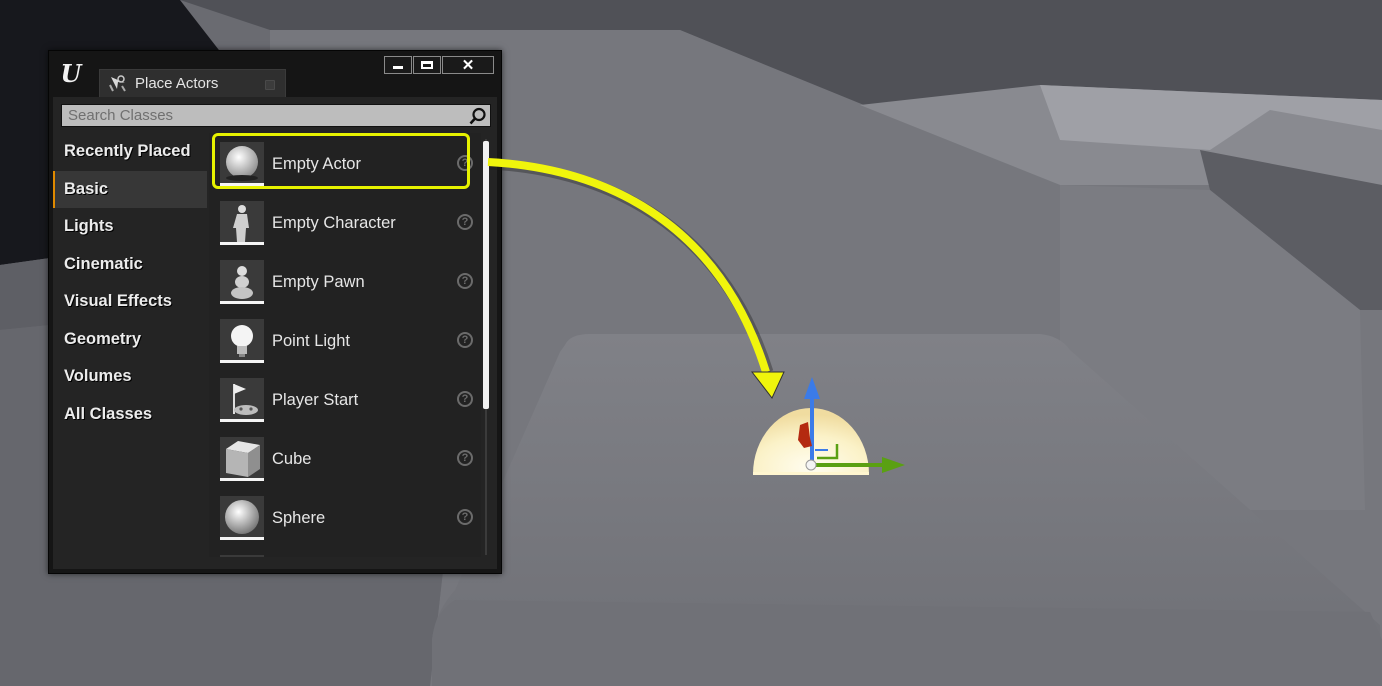 The width and height of the screenshot is (1382, 686). I want to click on category-basic: Basic, so click(130, 189).